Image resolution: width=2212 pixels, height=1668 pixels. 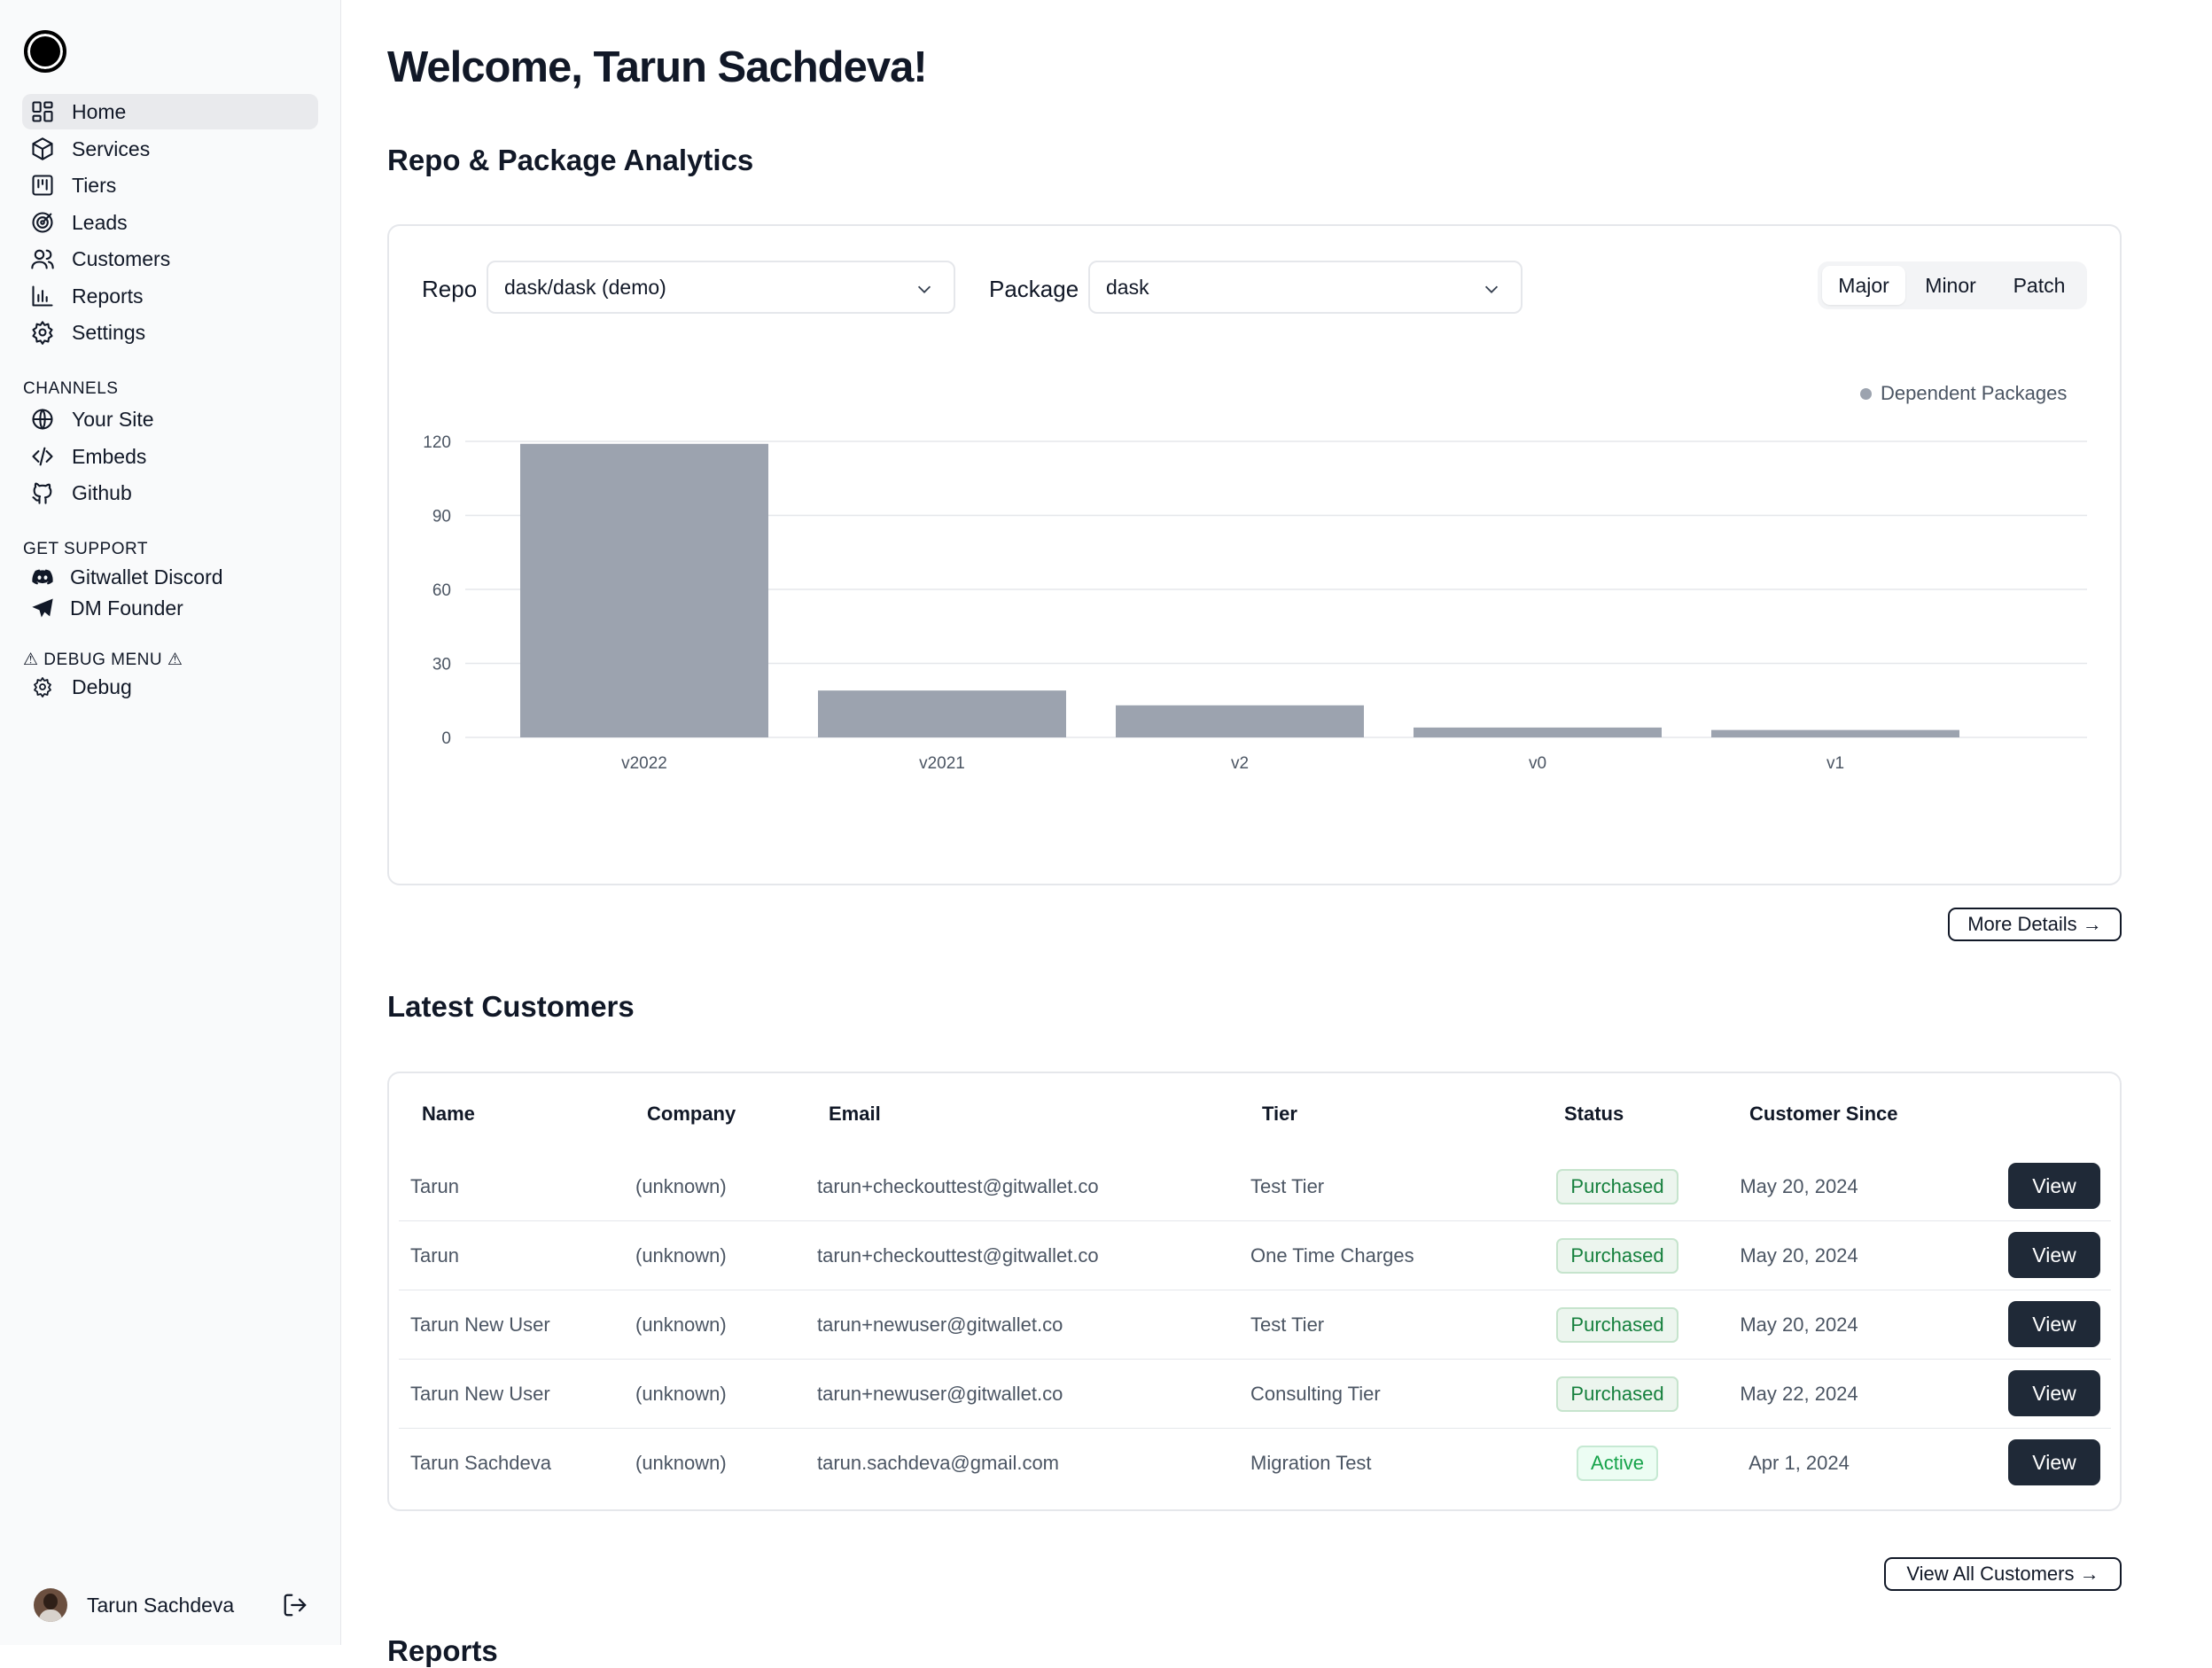 What do you see at coordinates (1799, 1463) in the screenshot?
I see `cell-customer-since: Apr 1, 2024` at bounding box center [1799, 1463].